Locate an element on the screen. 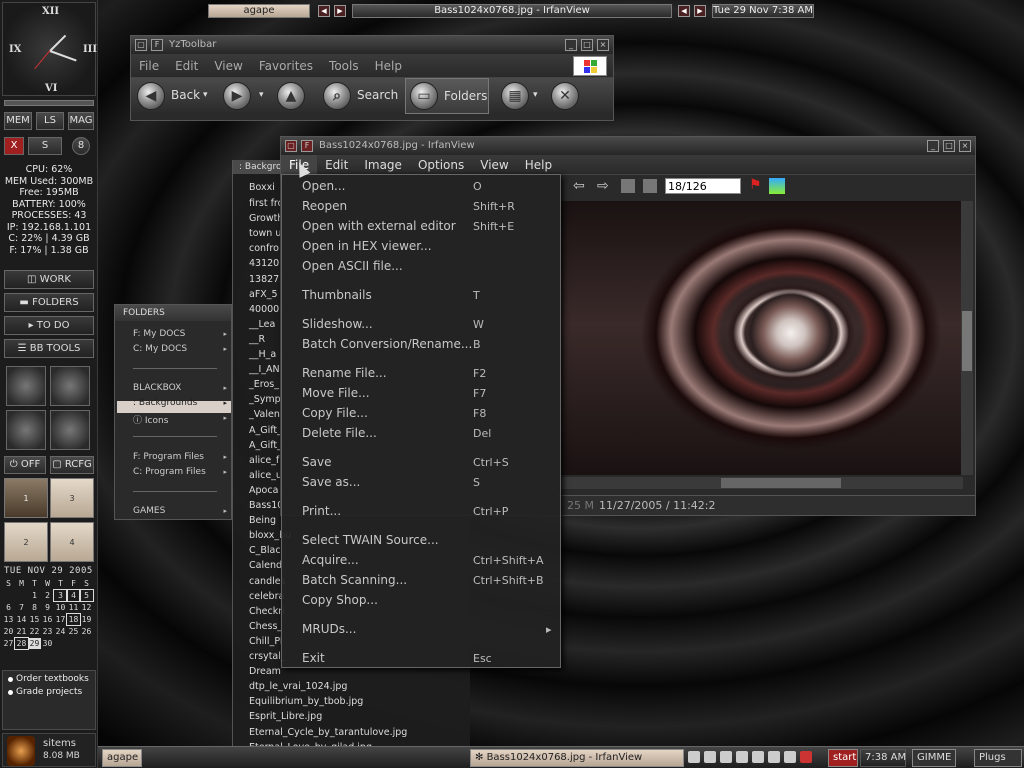  desktop-1: 1 is located at coordinates (26, 498).